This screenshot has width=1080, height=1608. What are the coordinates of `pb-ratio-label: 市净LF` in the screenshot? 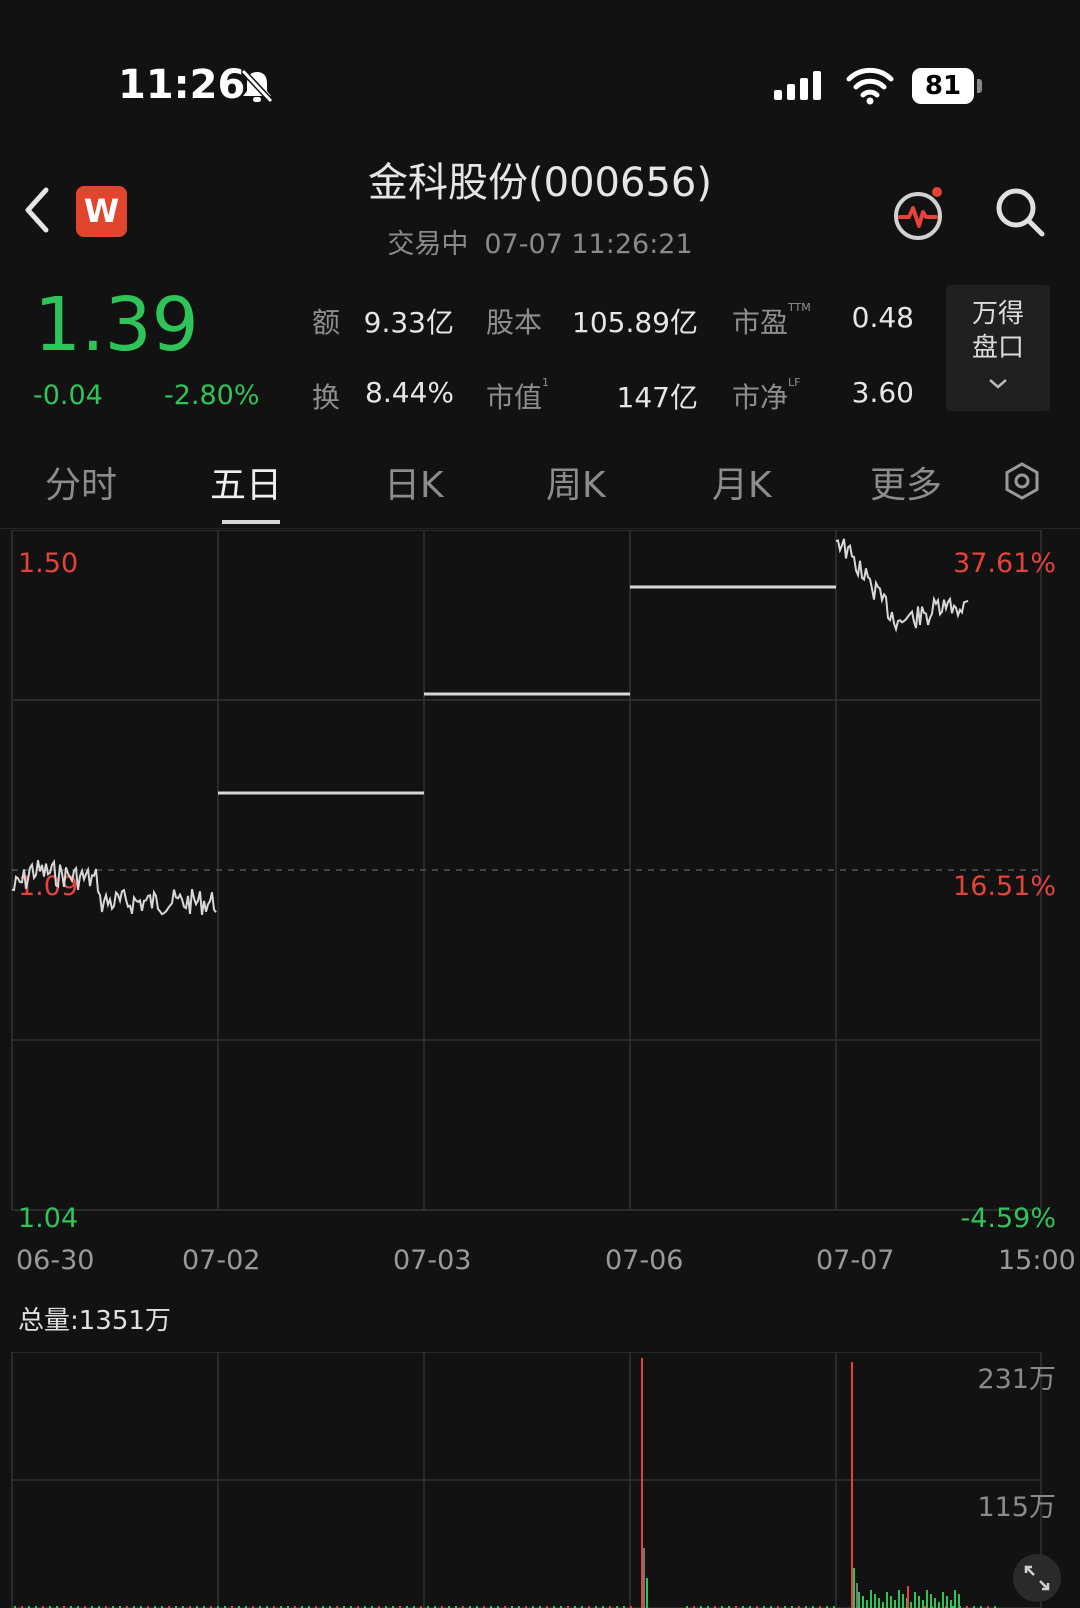 It's located at (766, 396).